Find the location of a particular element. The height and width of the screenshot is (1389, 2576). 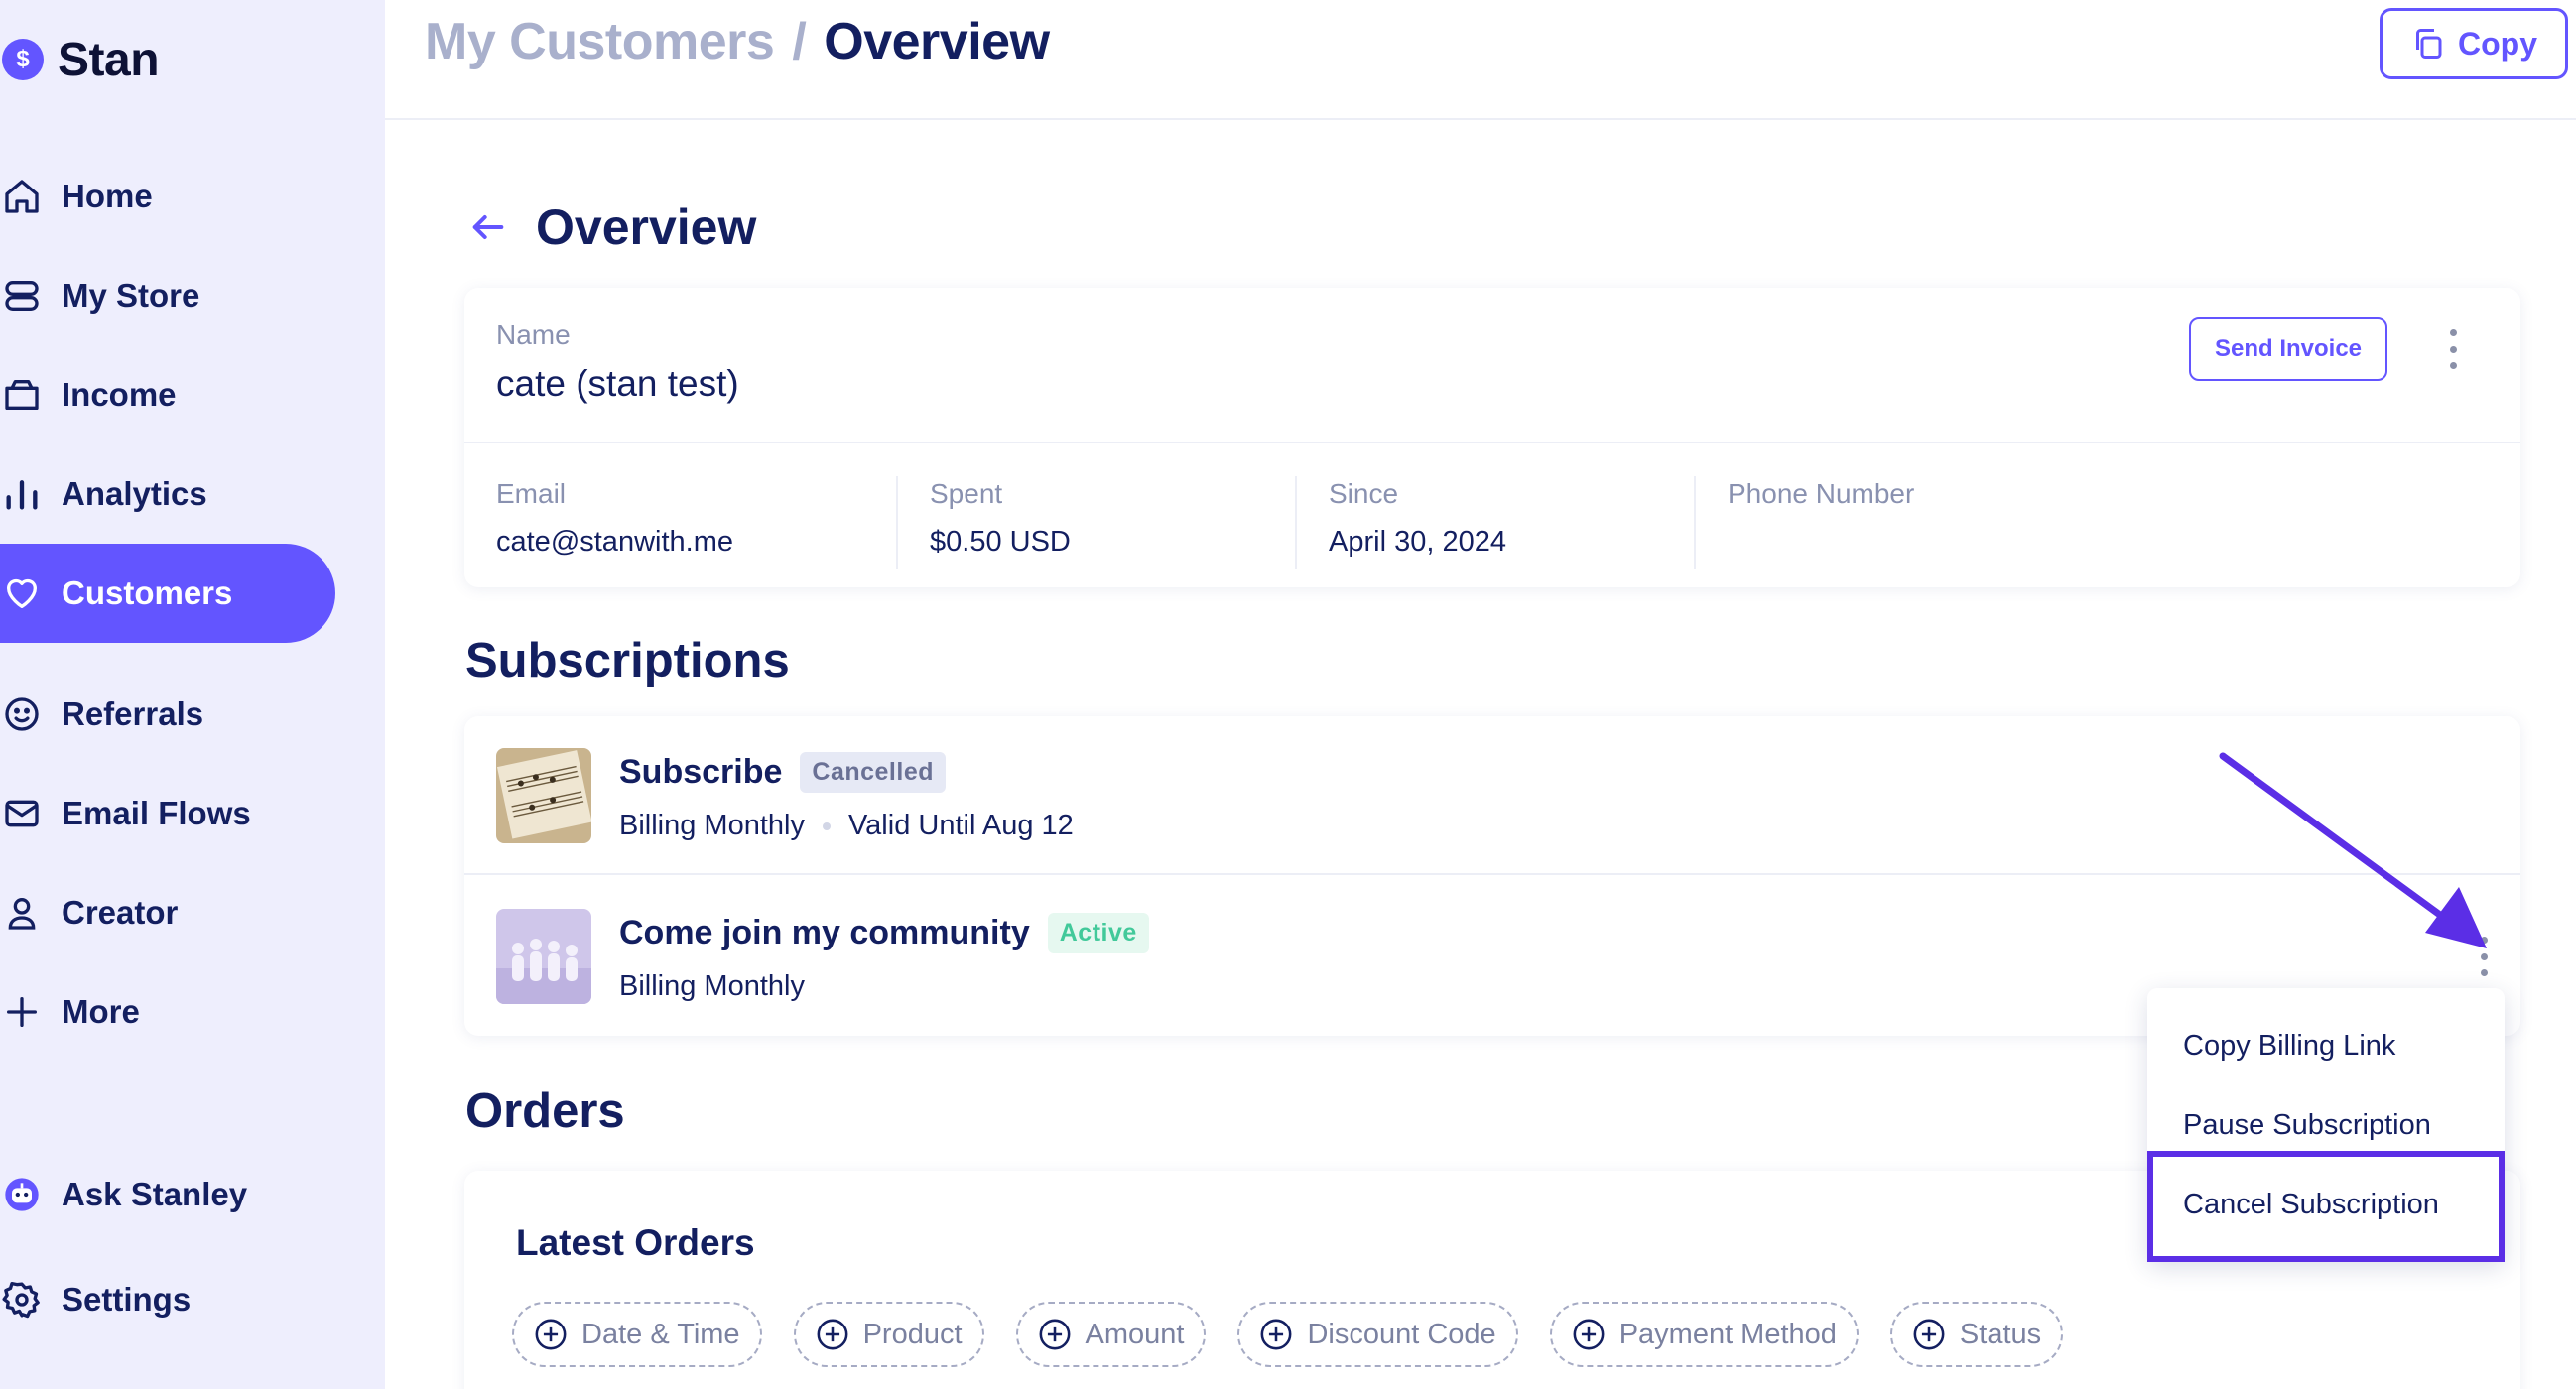

brand-name: Stan is located at coordinates (109, 60).